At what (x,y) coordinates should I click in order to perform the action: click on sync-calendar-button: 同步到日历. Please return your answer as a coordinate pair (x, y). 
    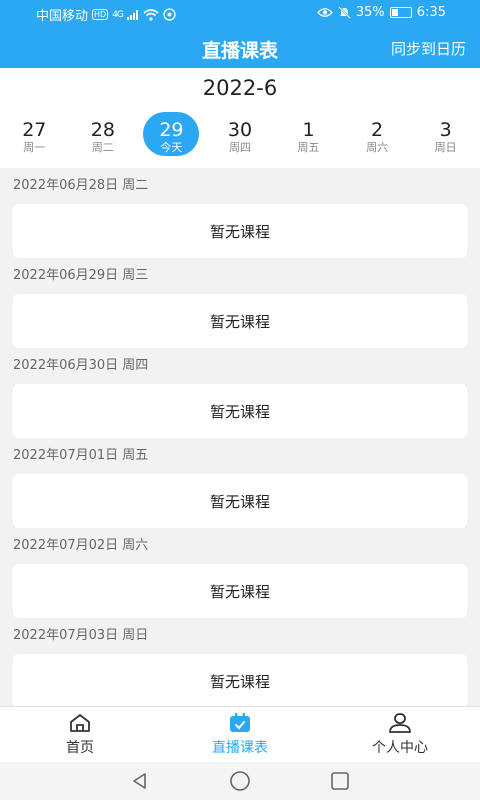
    Looking at the image, I should click on (428, 48).